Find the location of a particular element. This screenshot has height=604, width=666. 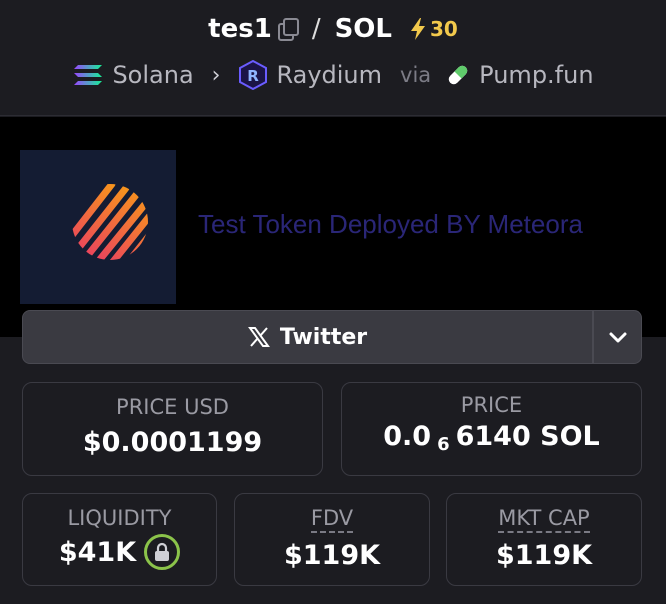

chevron-down-icon is located at coordinates (617, 337).